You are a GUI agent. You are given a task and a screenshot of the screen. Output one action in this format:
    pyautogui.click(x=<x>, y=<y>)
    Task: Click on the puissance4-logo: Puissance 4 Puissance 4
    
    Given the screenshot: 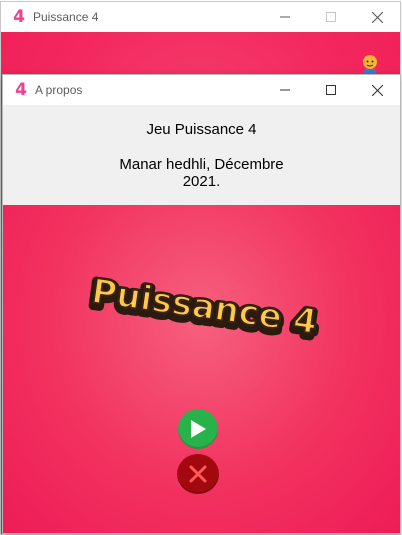 What is the action you would take?
    pyautogui.click(x=203, y=310)
    